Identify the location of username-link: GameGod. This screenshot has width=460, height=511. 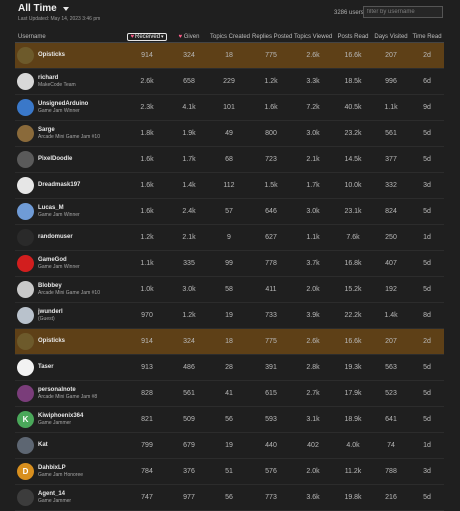
(59, 260).